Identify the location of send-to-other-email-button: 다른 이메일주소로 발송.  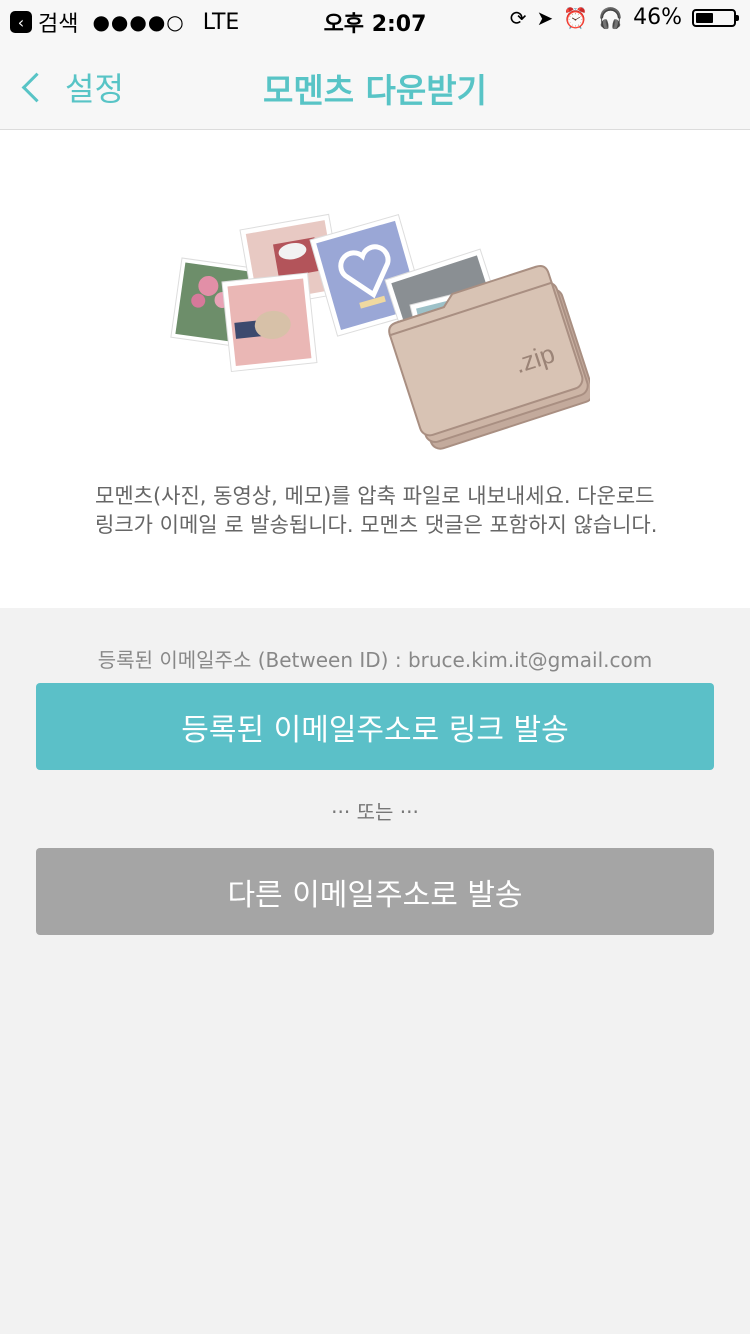
(375, 891).